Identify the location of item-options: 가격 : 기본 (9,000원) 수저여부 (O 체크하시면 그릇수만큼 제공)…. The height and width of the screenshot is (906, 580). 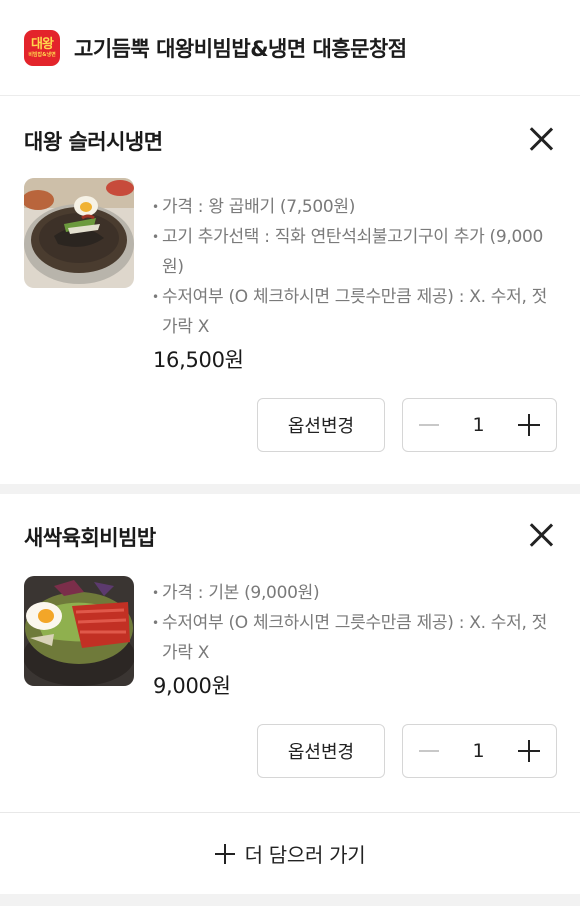
(356, 623).